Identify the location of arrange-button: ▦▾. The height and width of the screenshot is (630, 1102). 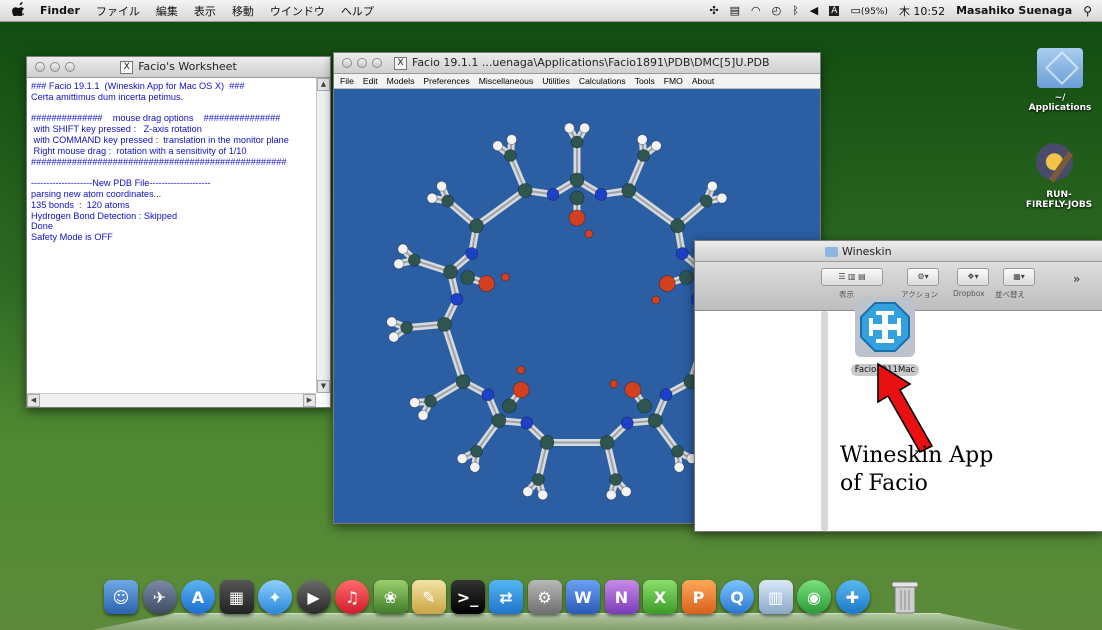
(1019, 277).